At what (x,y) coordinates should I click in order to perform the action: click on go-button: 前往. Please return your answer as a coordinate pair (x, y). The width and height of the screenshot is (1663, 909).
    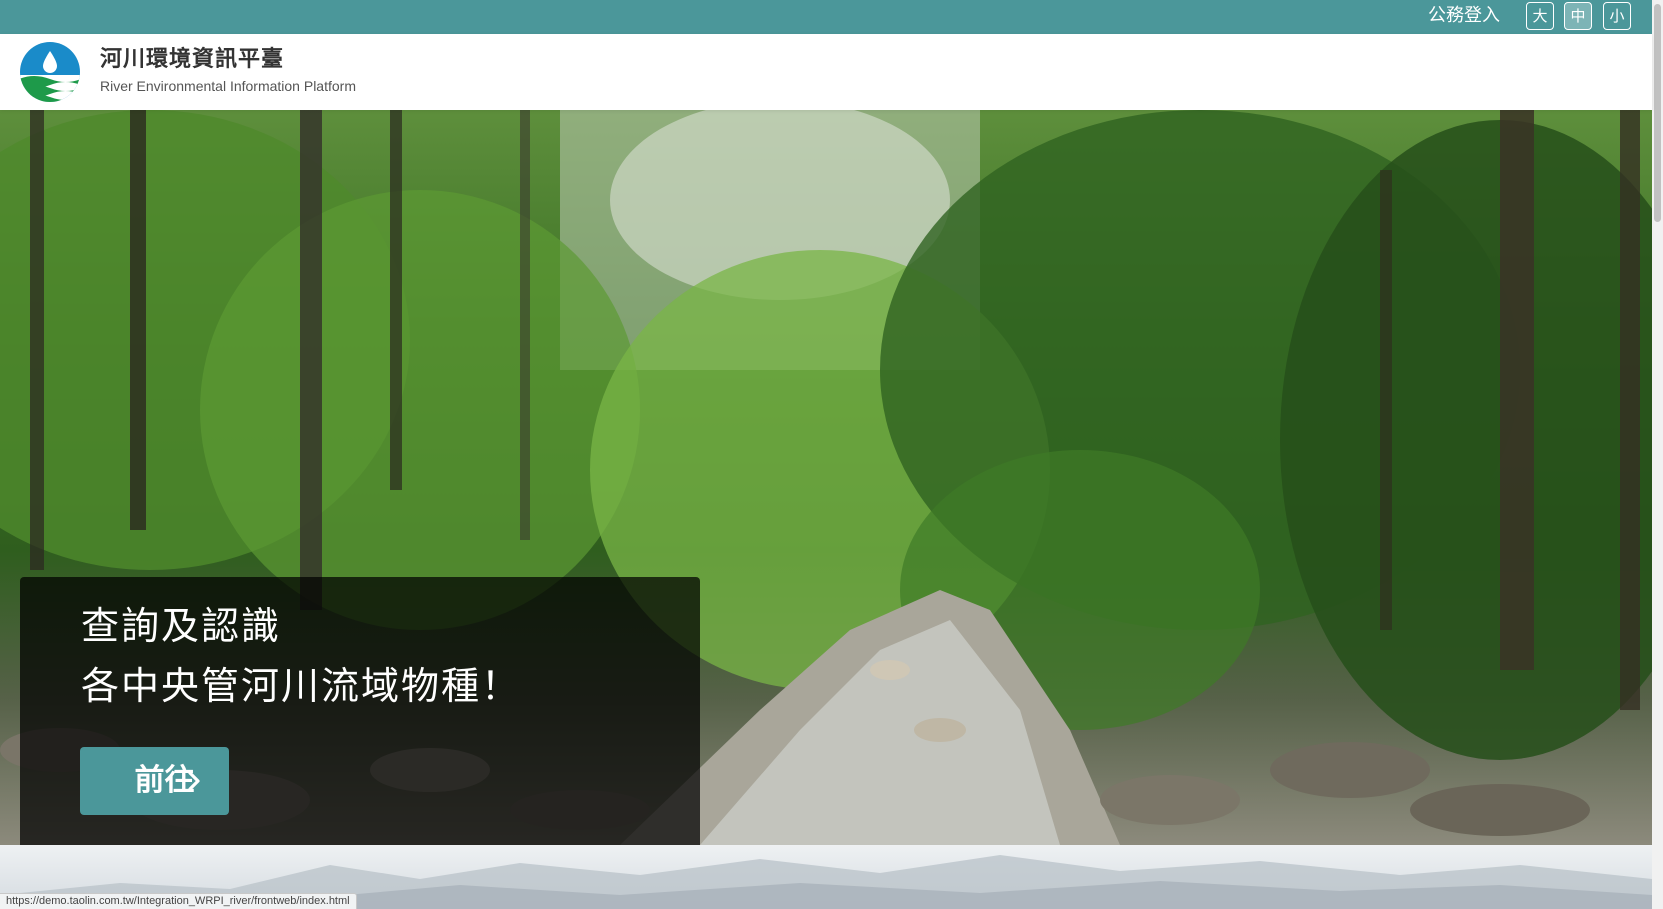
    Looking at the image, I should click on (154, 781).